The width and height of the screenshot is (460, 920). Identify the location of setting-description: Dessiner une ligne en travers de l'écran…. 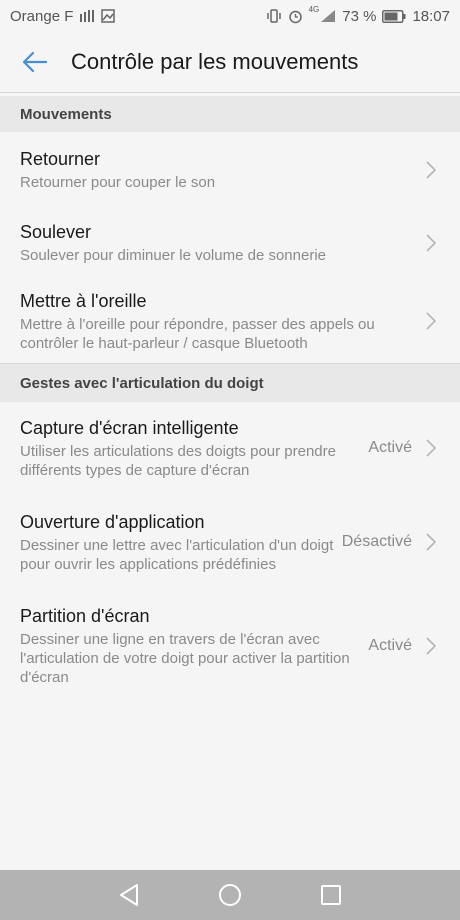
(185, 658).